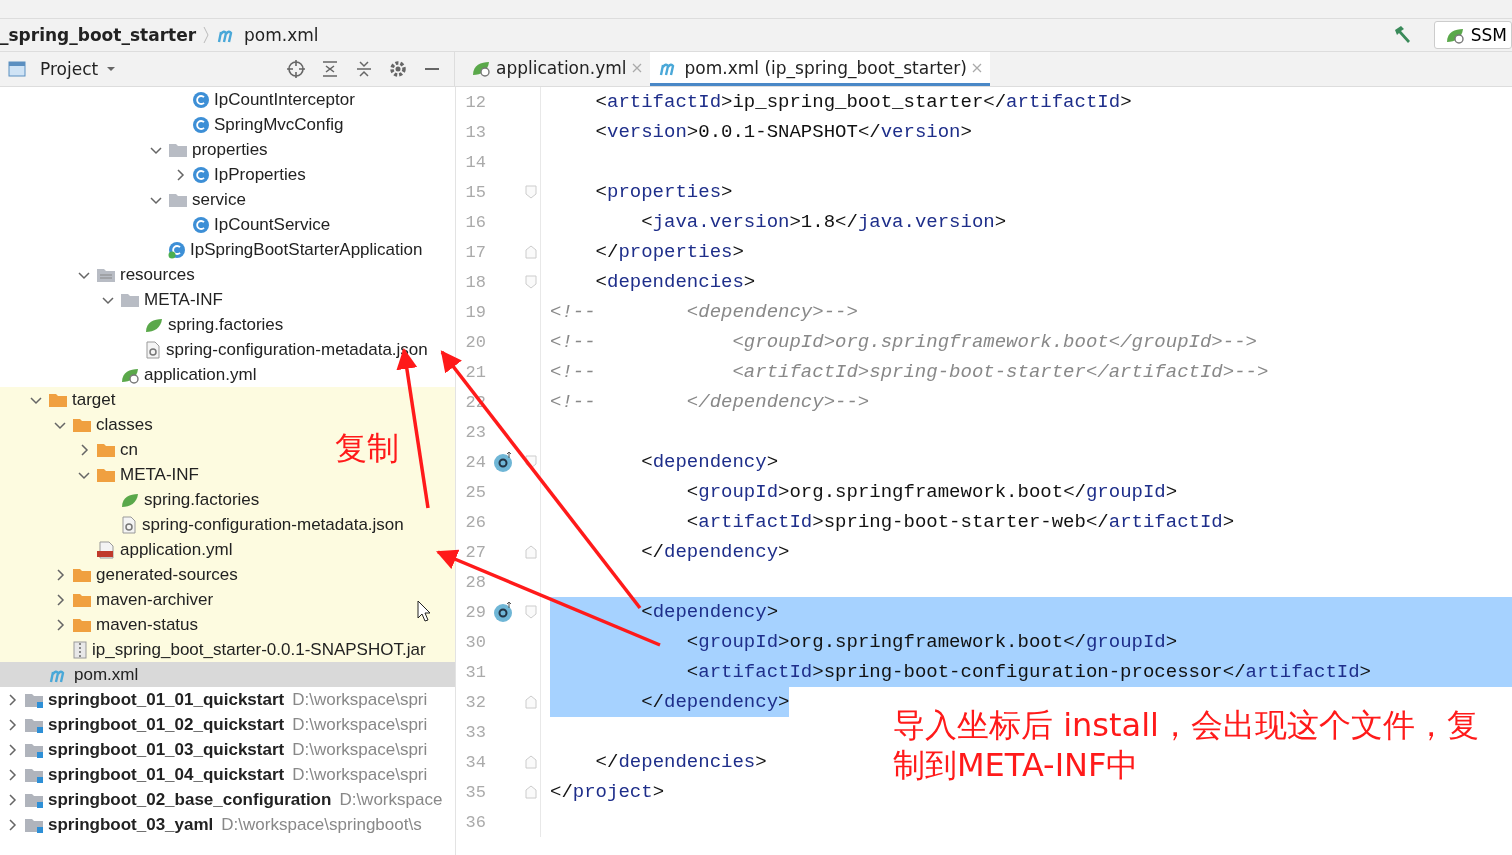  What do you see at coordinates (475, 342) in the screenshot?
I see `line-number: 20` at bounding box center [475, 342].